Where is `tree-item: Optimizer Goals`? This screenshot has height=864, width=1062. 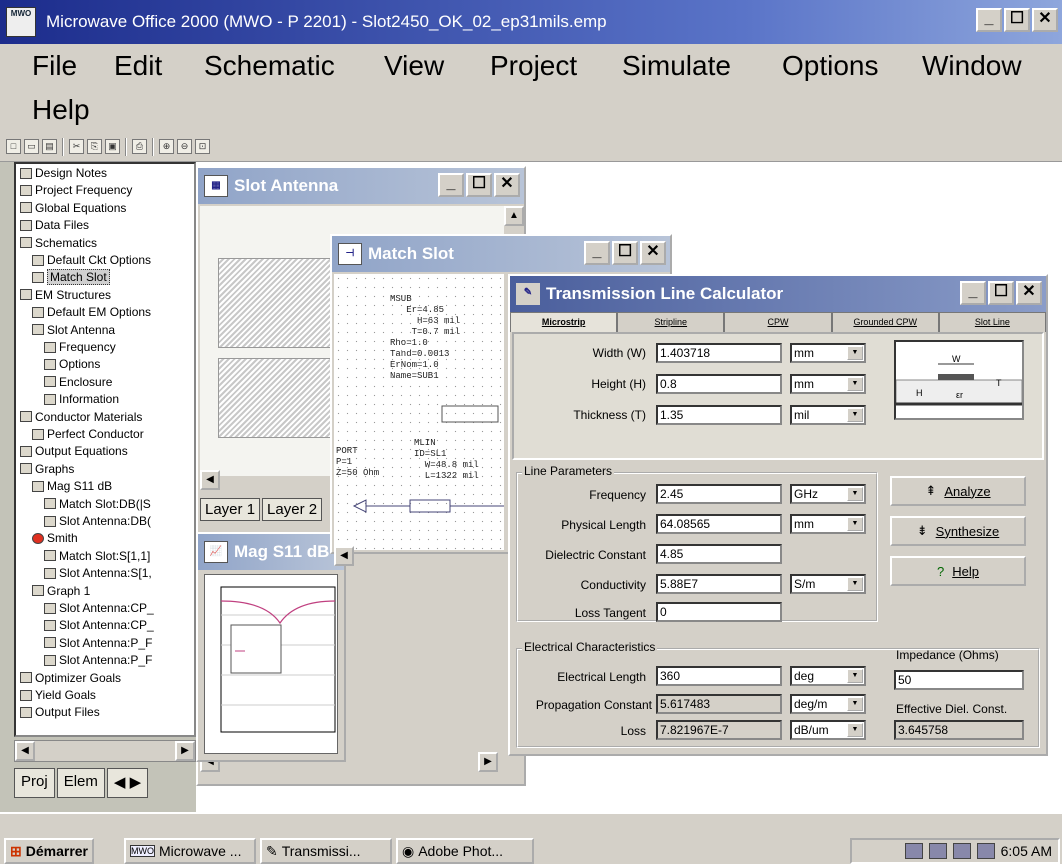 tree-item: Optimizer Goals is located at coordinates (70, 678).